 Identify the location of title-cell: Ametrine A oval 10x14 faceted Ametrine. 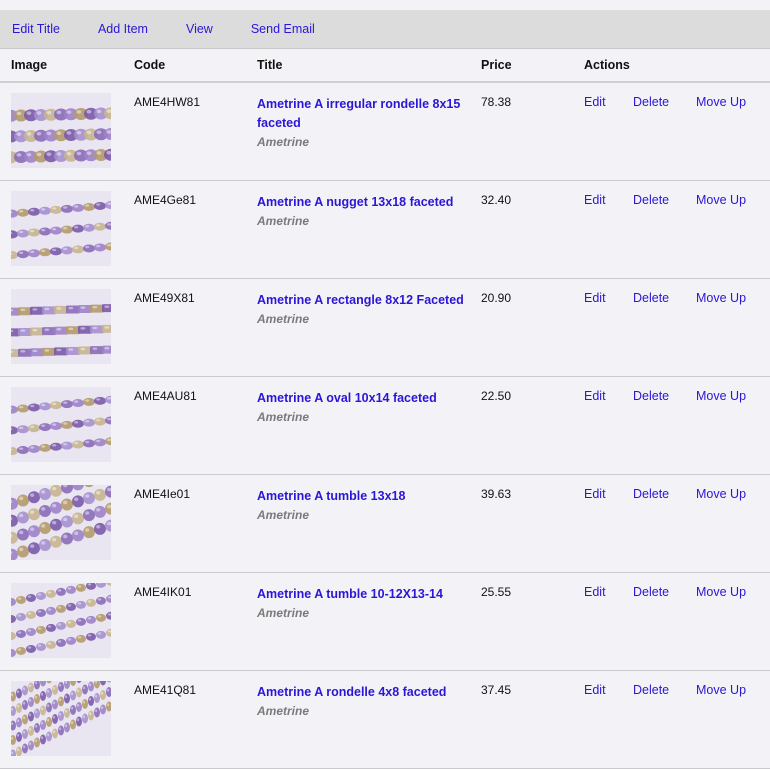
(362, 408).